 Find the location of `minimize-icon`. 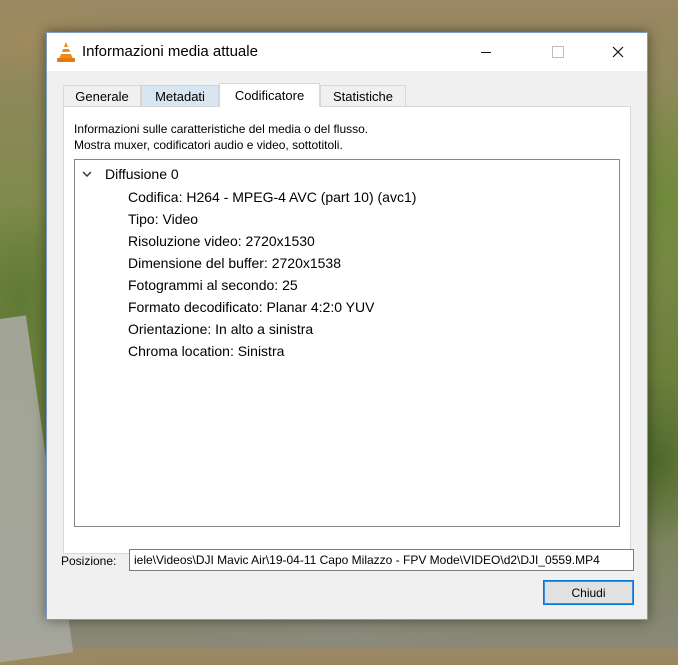

minimize-icon is located at coordinates (486, 52).